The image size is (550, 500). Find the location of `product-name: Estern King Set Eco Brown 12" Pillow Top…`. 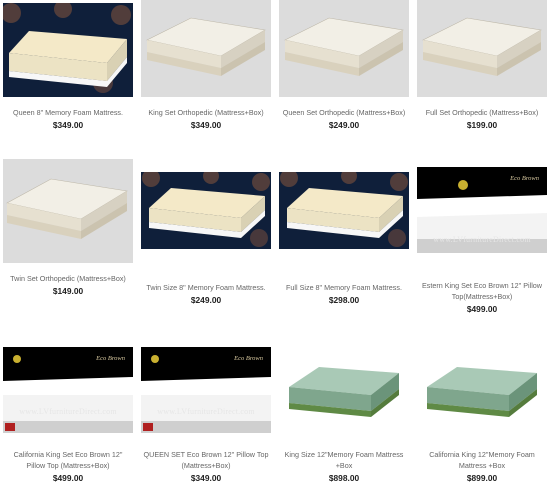

product-name: Estern King Set Eco Brown 12" Pillow Top… is located at coordinates (482, 291).